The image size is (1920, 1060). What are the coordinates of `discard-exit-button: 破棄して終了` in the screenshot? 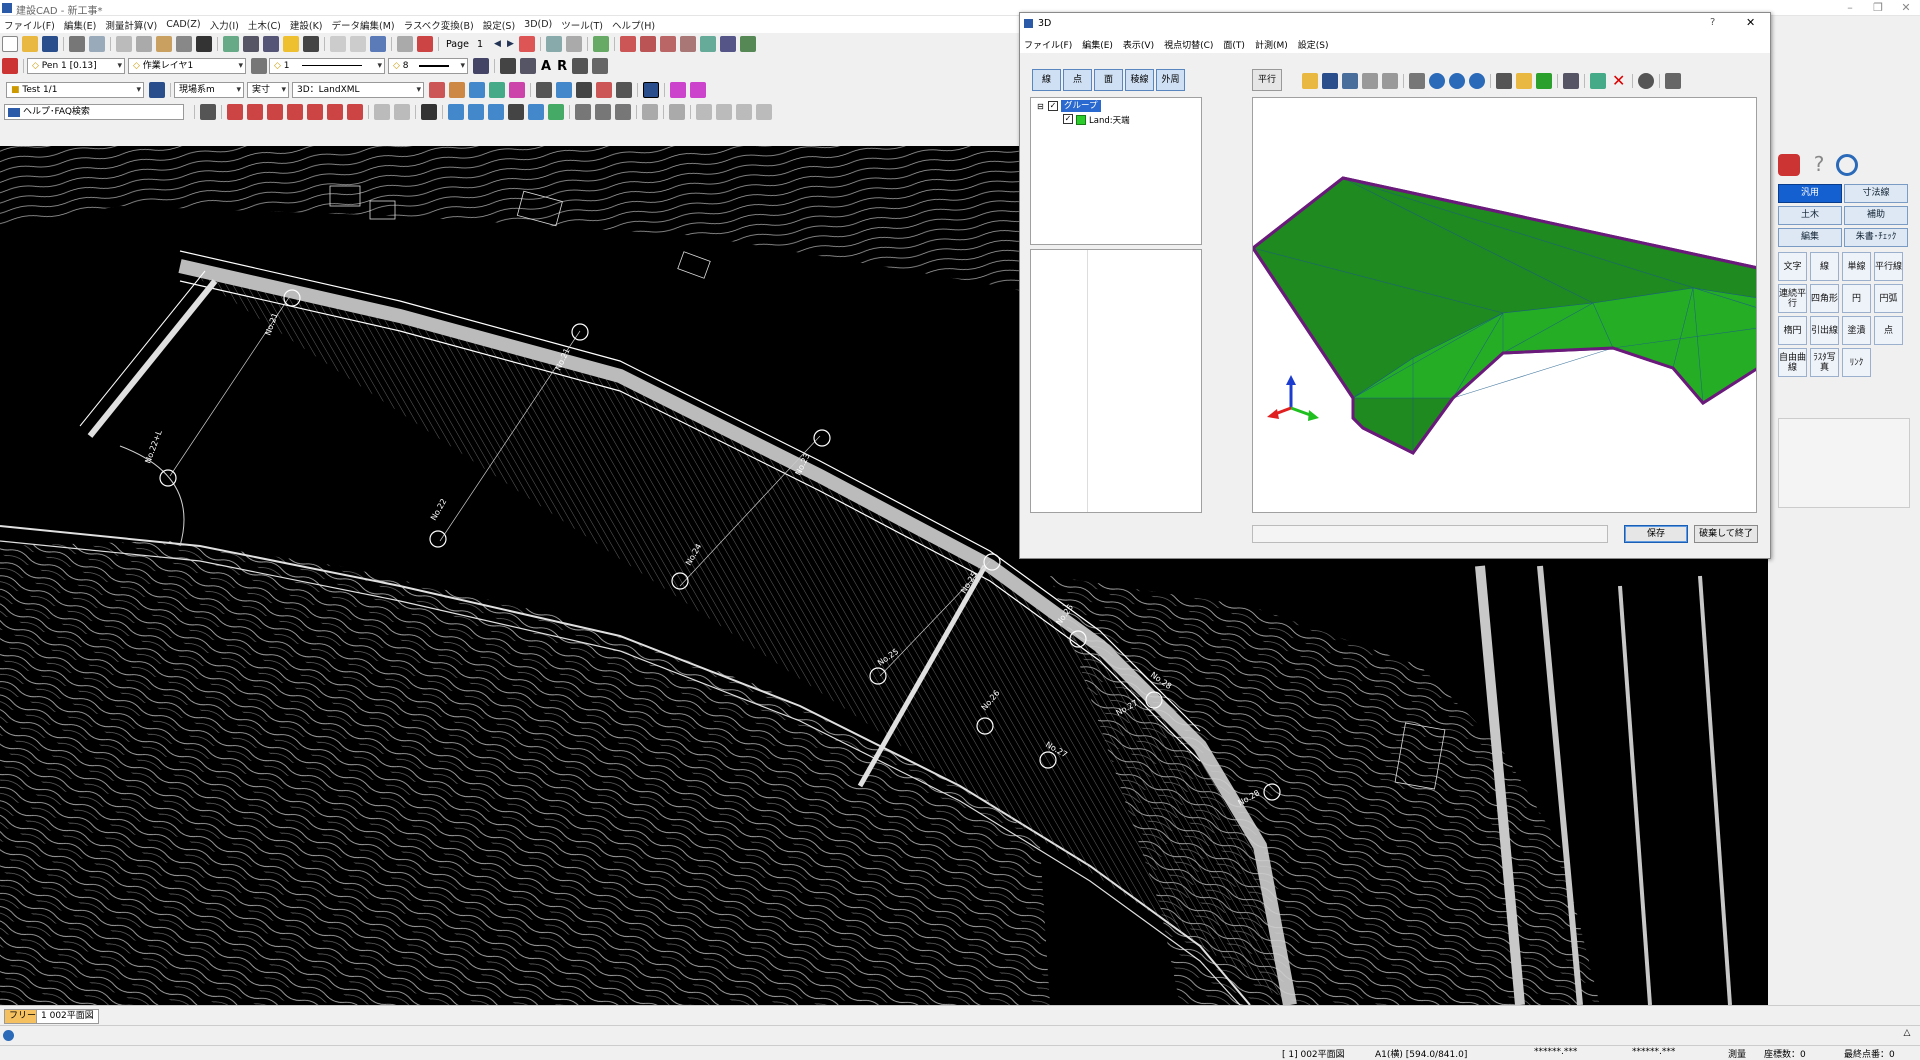 It's located at (1726, 534).